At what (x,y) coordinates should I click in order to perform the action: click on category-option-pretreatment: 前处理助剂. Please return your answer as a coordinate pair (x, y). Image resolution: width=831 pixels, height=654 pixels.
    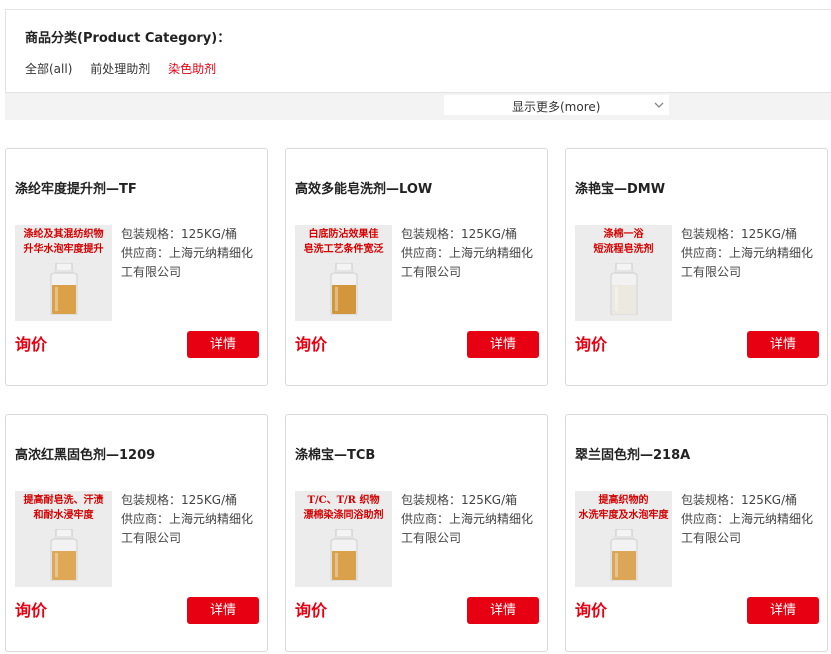
    Looking at the image, I should click on (120, 68).